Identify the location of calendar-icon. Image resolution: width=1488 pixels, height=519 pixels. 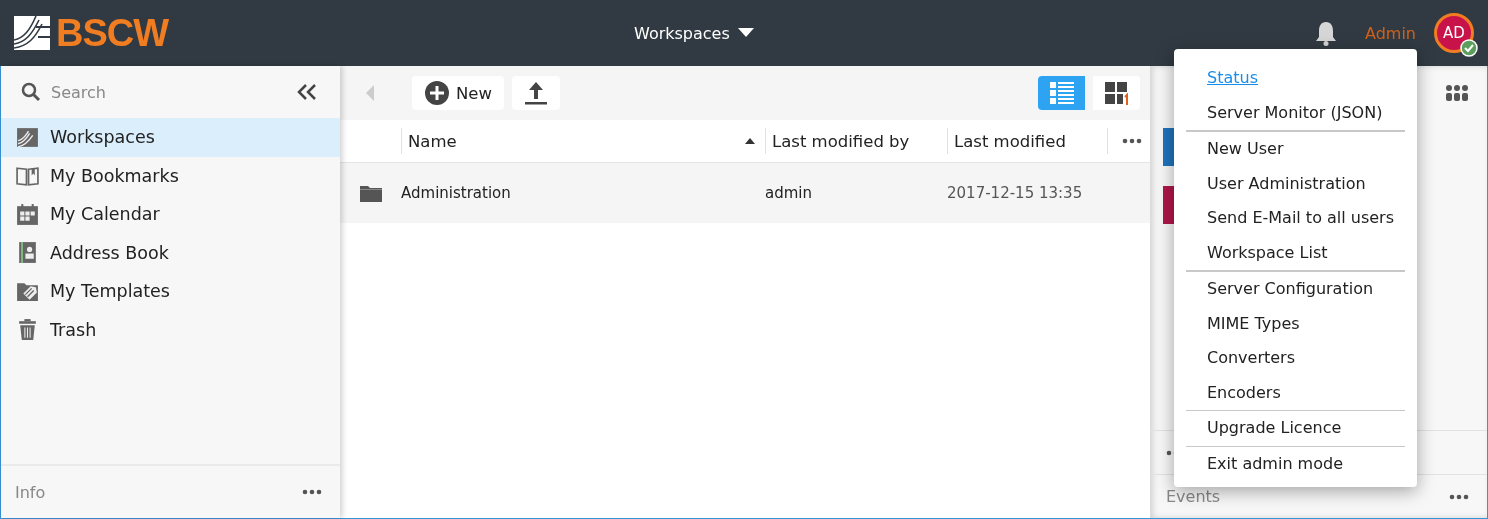
(27, 214).